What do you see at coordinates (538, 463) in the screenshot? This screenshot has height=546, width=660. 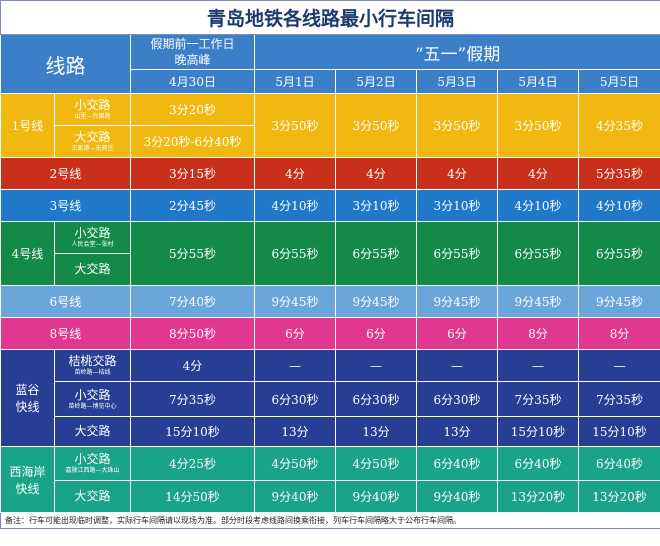 I see `table-cell: 6分40秒` at bounding box center [538, 463].